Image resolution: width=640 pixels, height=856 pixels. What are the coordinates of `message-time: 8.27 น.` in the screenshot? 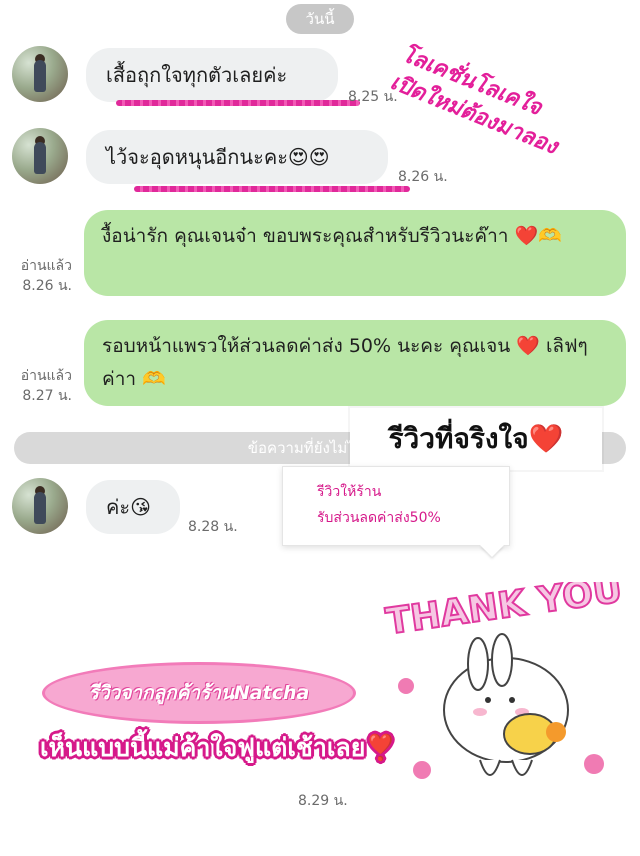 It's located at (47, 396).